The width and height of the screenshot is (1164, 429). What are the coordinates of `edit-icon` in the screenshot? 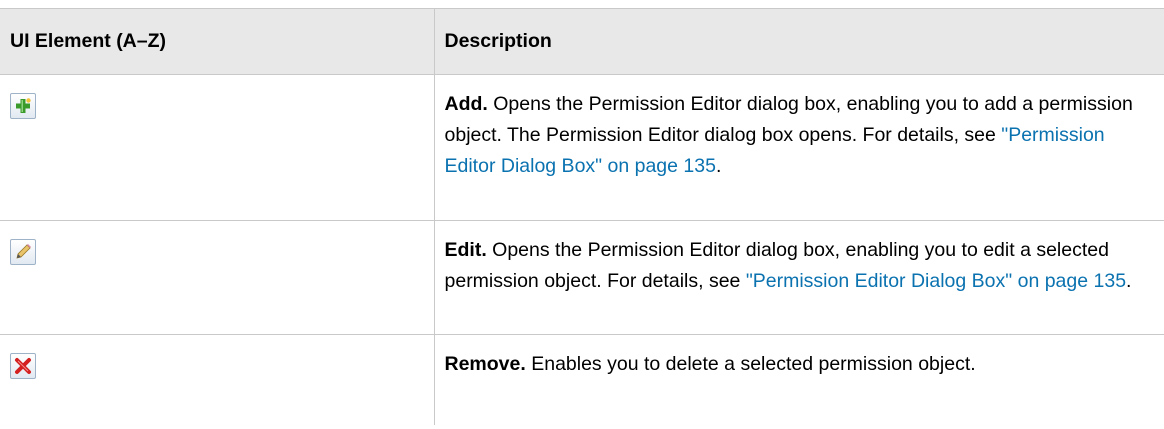 It's located at (23, 252).